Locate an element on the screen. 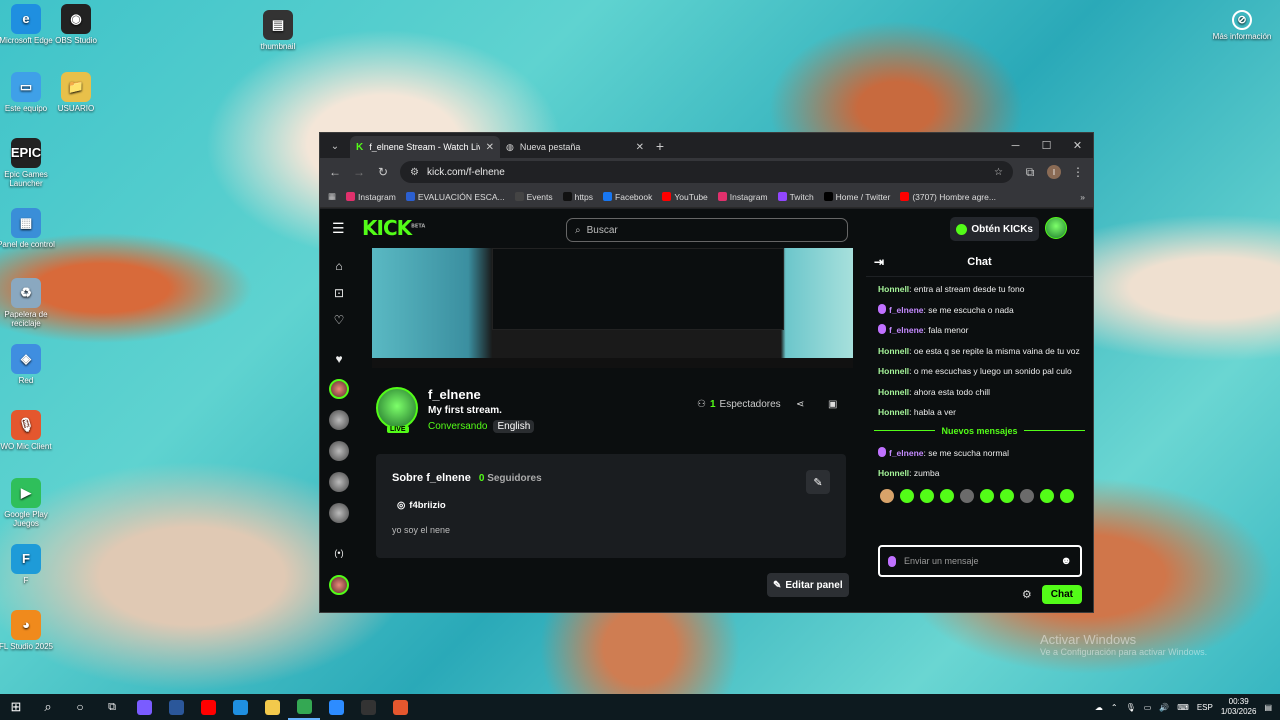 This screenshot has width=1280, height=720. keyboard-icon: ⌨ is located at coordinates (1183, 707).